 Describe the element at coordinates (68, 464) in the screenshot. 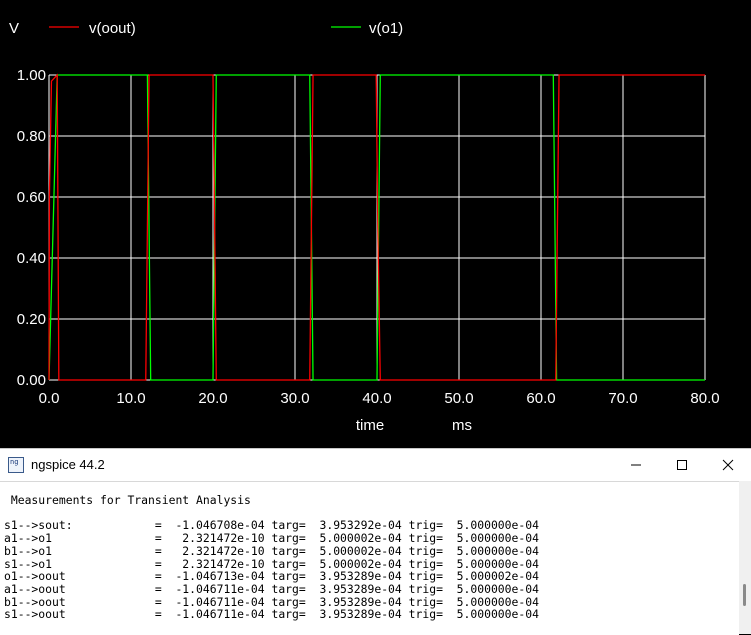

I see `window-title: ngspice 44.2` at that location.